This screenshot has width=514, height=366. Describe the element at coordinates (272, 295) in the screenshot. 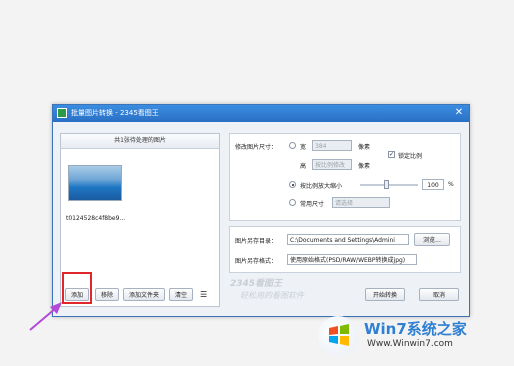

I see `slogan-watermark: 轻松用的看图软件` at that location.